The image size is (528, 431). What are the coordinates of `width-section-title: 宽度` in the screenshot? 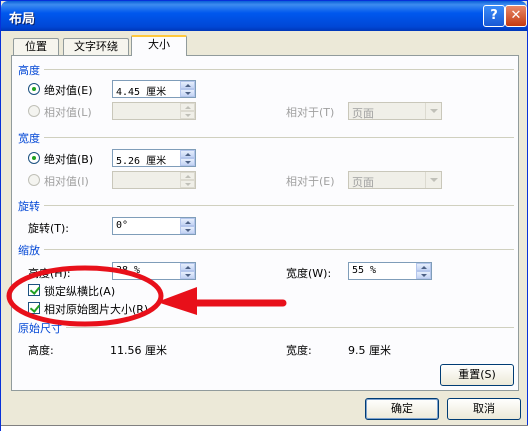 It's located at (29, 138).